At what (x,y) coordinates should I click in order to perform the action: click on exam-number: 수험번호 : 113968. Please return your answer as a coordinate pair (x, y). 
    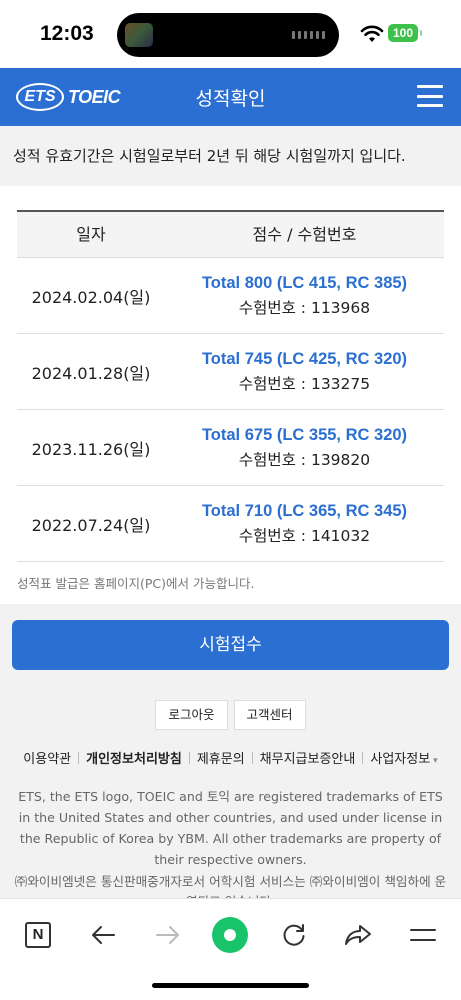
    Looking at the image, I should click on (304, 307).